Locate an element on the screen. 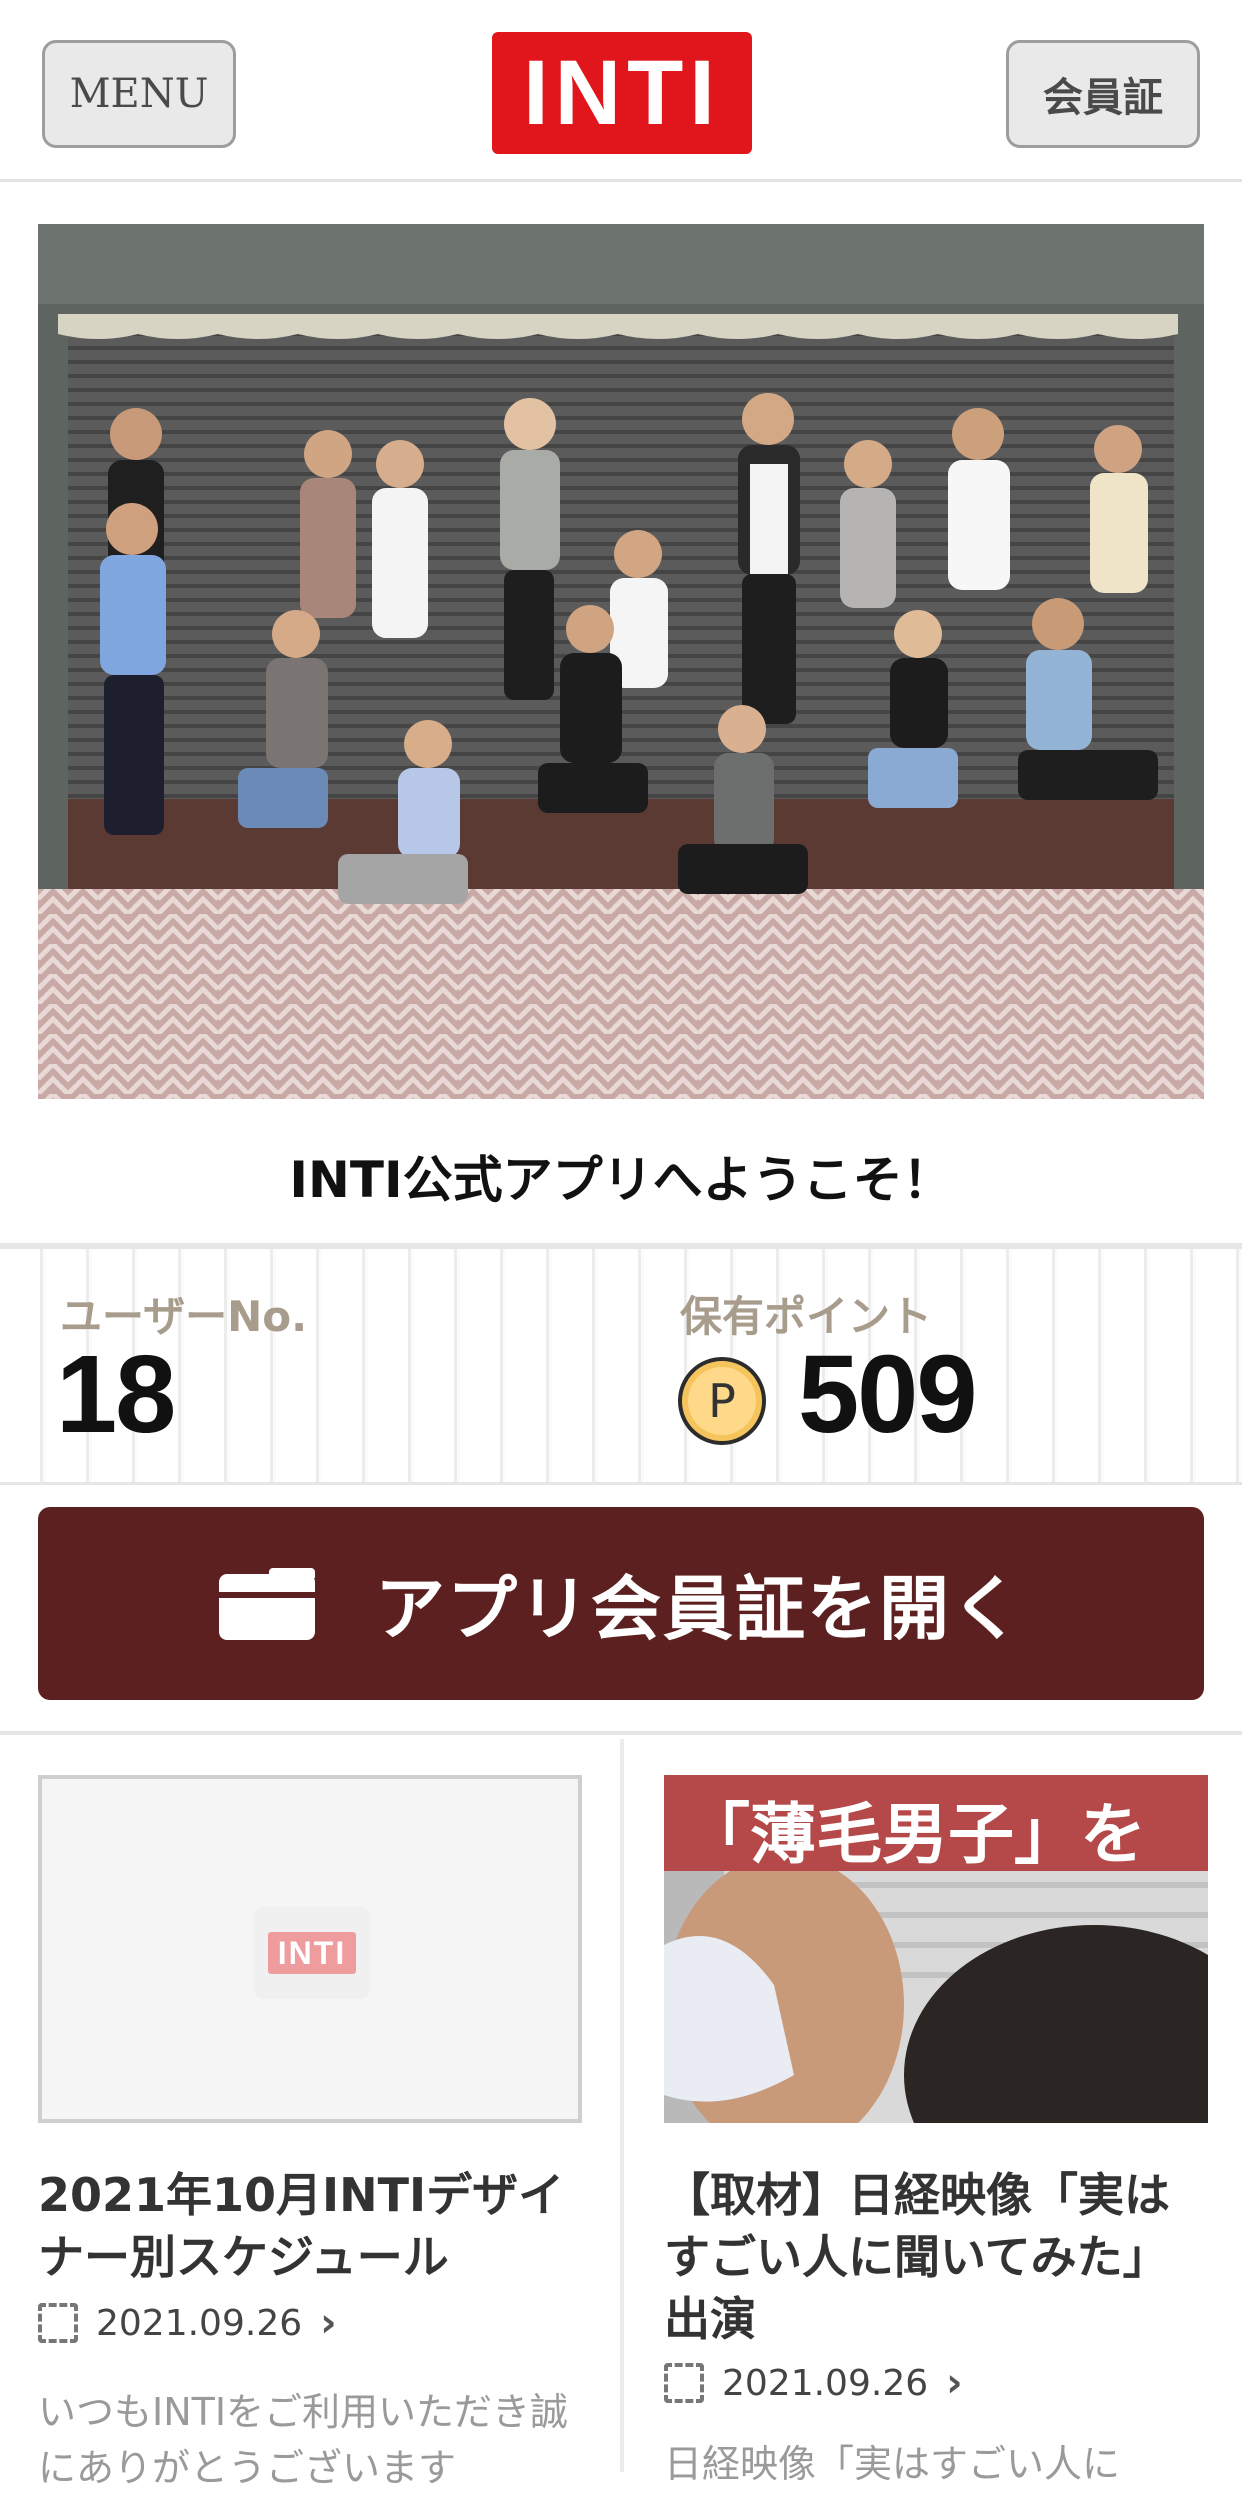 The width and height of the screenshot is (1242, 2496). inti-mini-logo: INTI is located at coordinates (312, 1953).